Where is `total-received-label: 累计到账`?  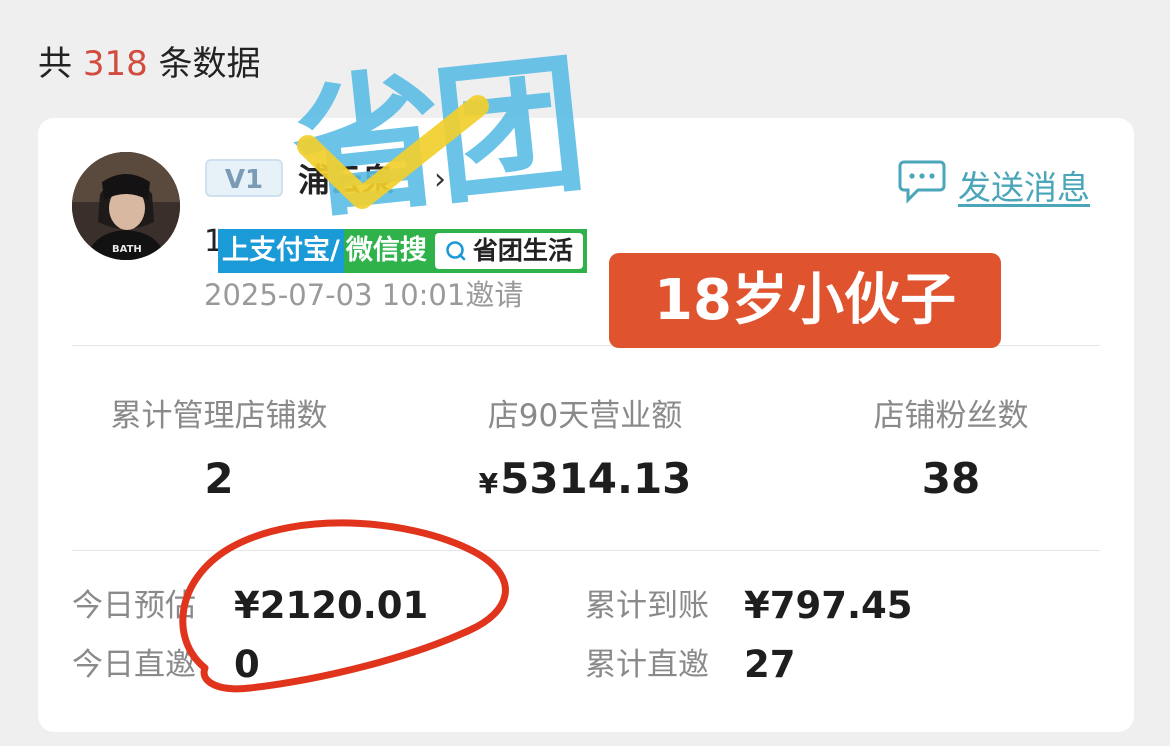
total-received-label: 累计到账 is located at coordinates (647, 606).